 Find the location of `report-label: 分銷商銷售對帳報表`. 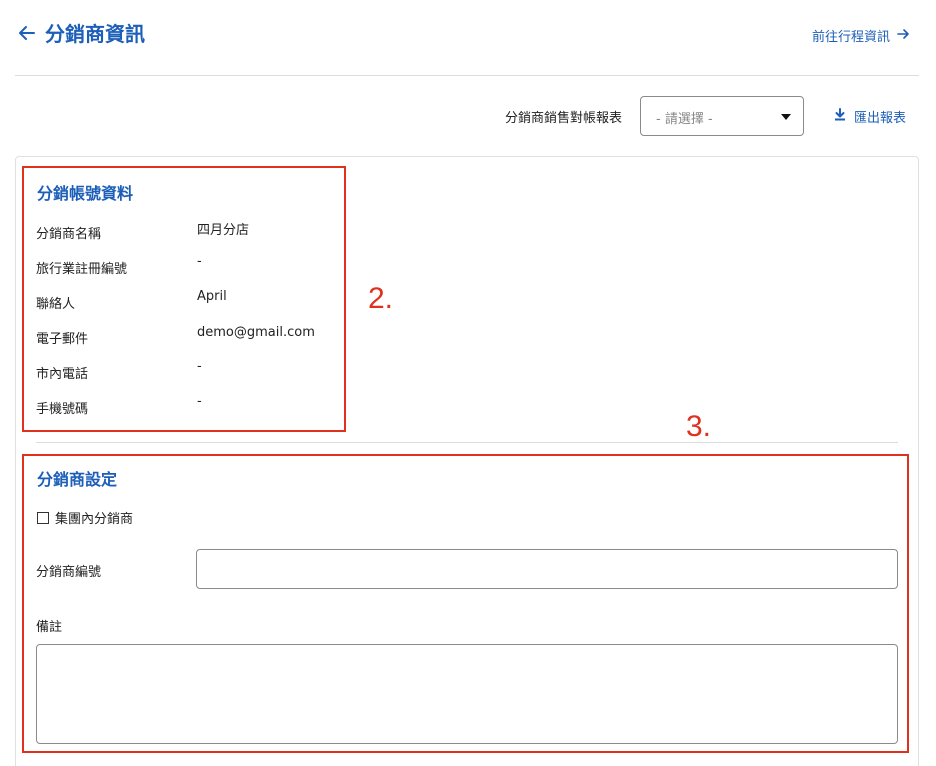

report-label: 分銷商銷售對帳報表 is located at coordinates (564, 118).